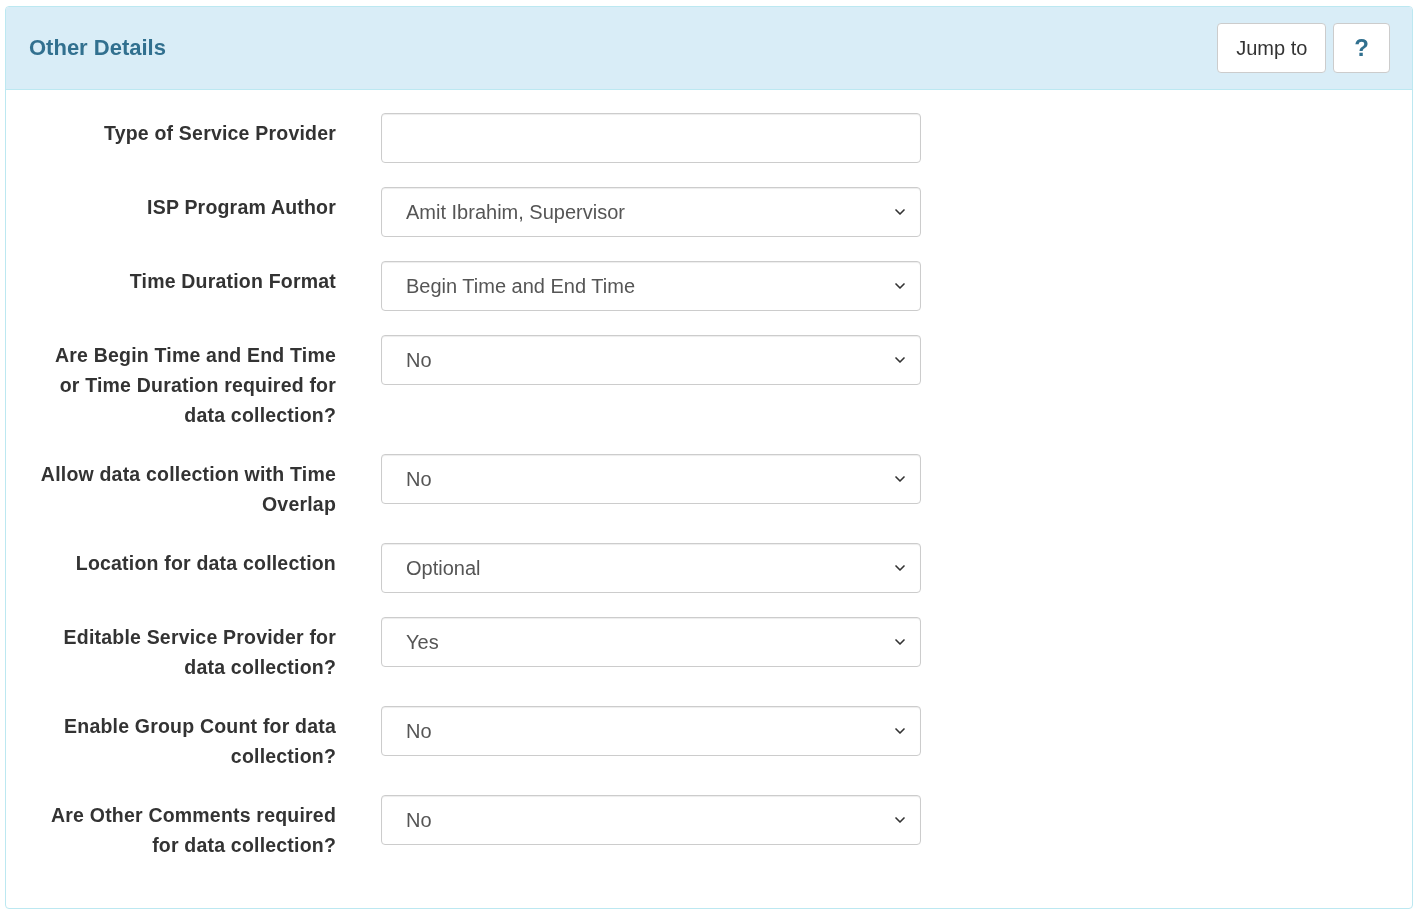 The width and height of the screenshot is (1419, 918). Describe the element at coordinates (97, 48) in the screenshot. I see `panel-title: Other Details` at that location.